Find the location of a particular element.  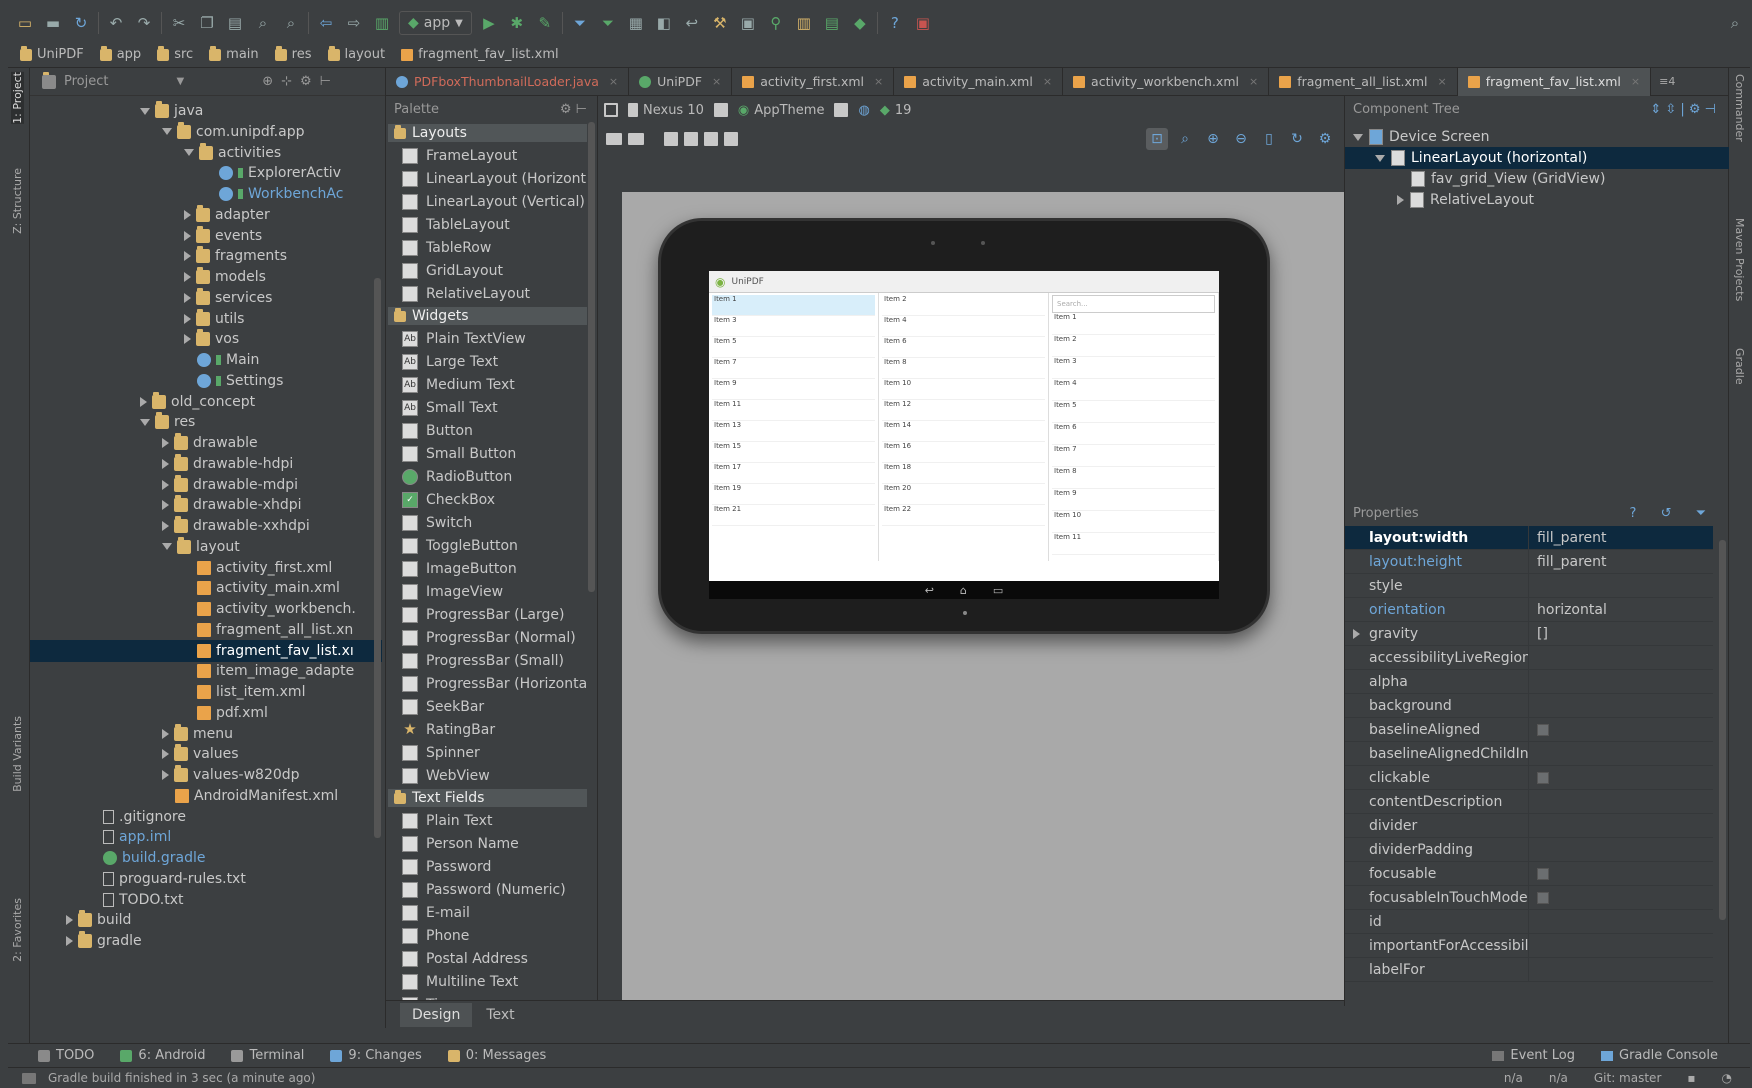

component-tree-item: RelativeLayout is located at coordinates (1465, 200).